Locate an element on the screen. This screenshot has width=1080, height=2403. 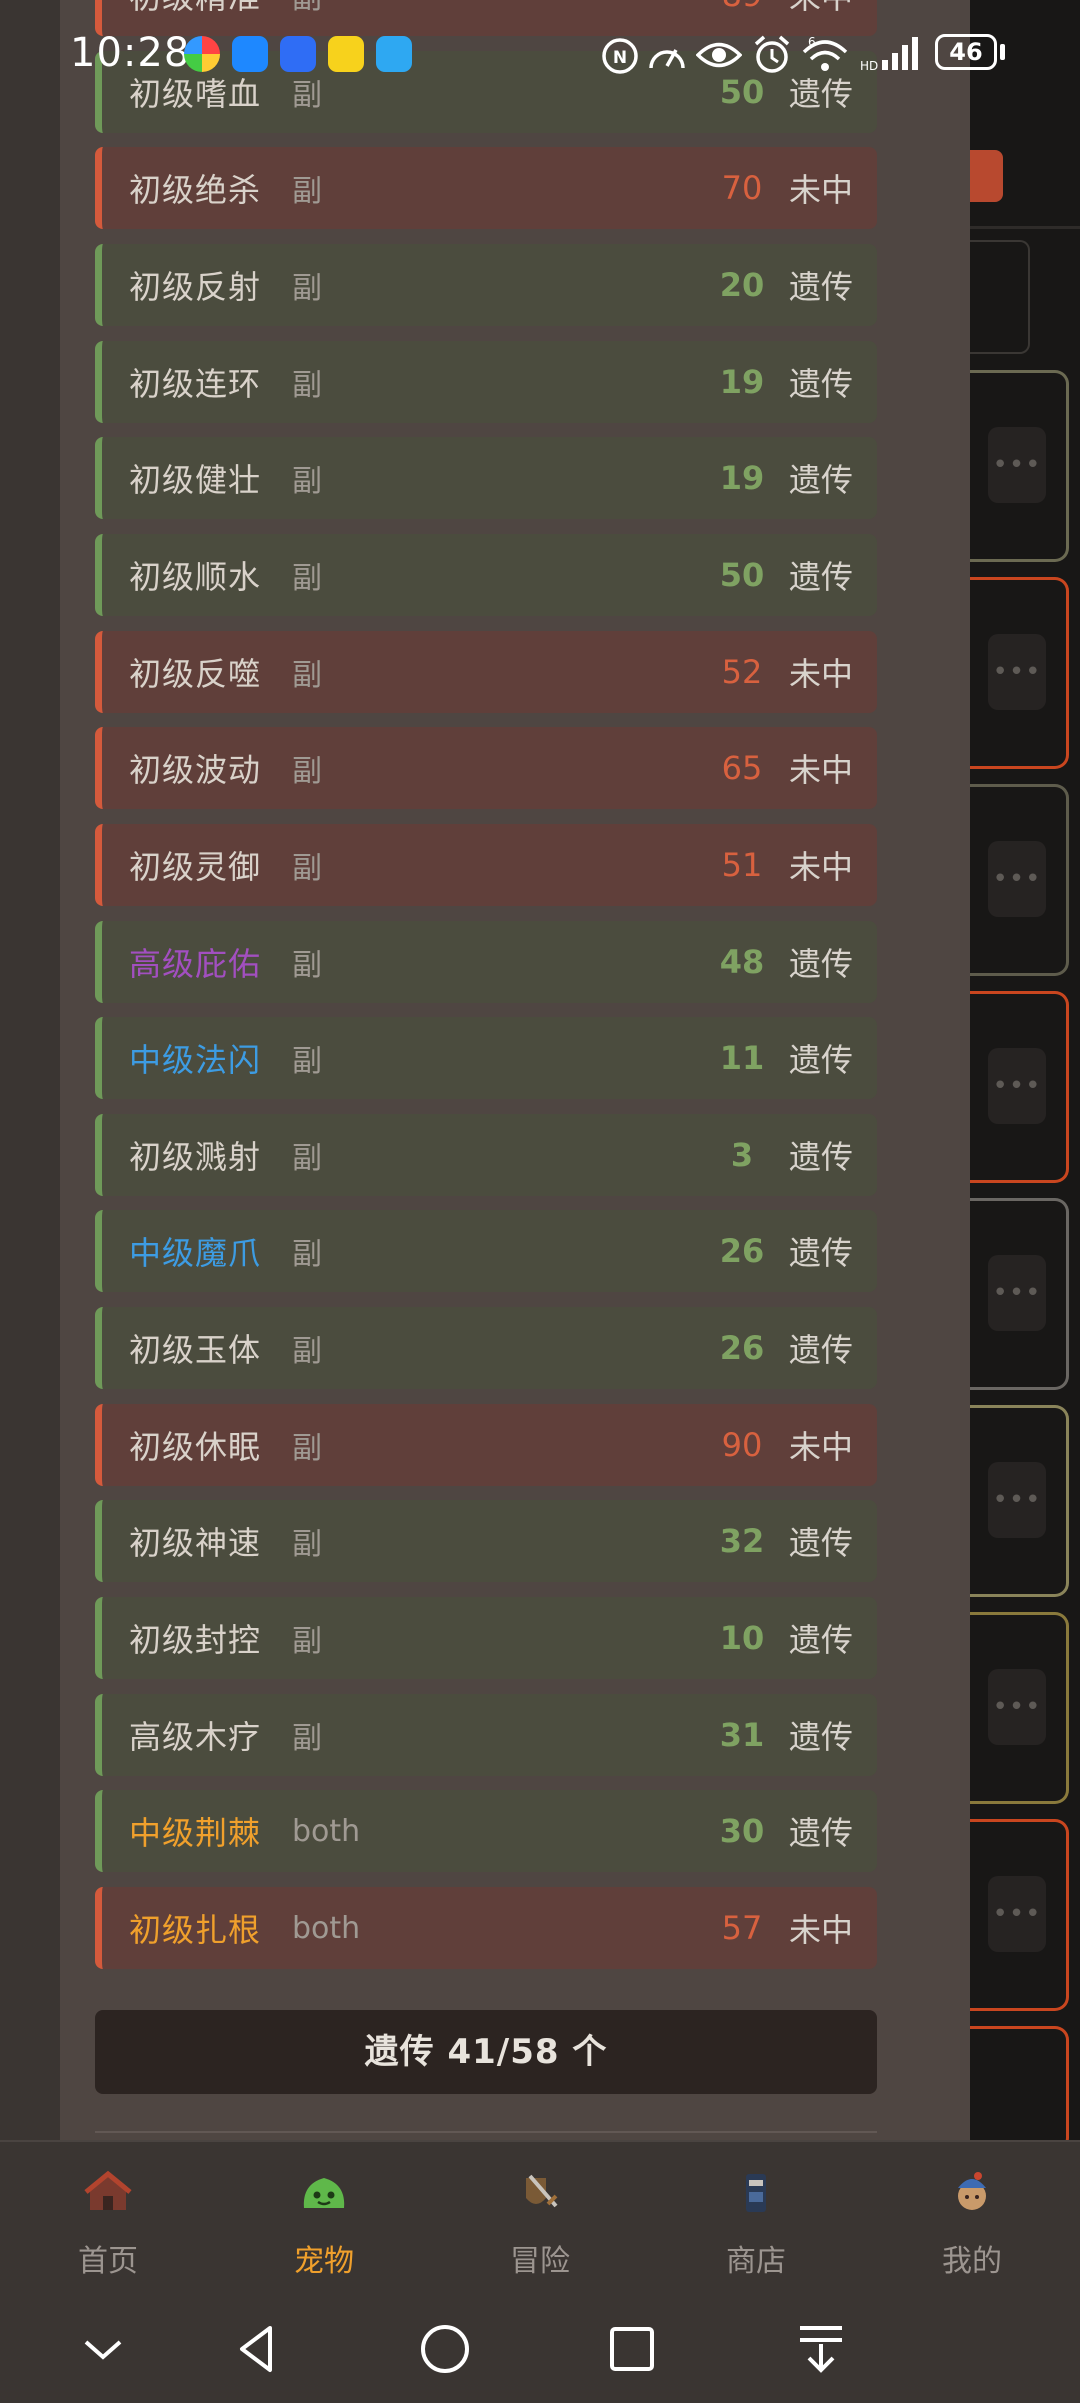
tab-label: 首页 is located at coordinates (108, 2261).